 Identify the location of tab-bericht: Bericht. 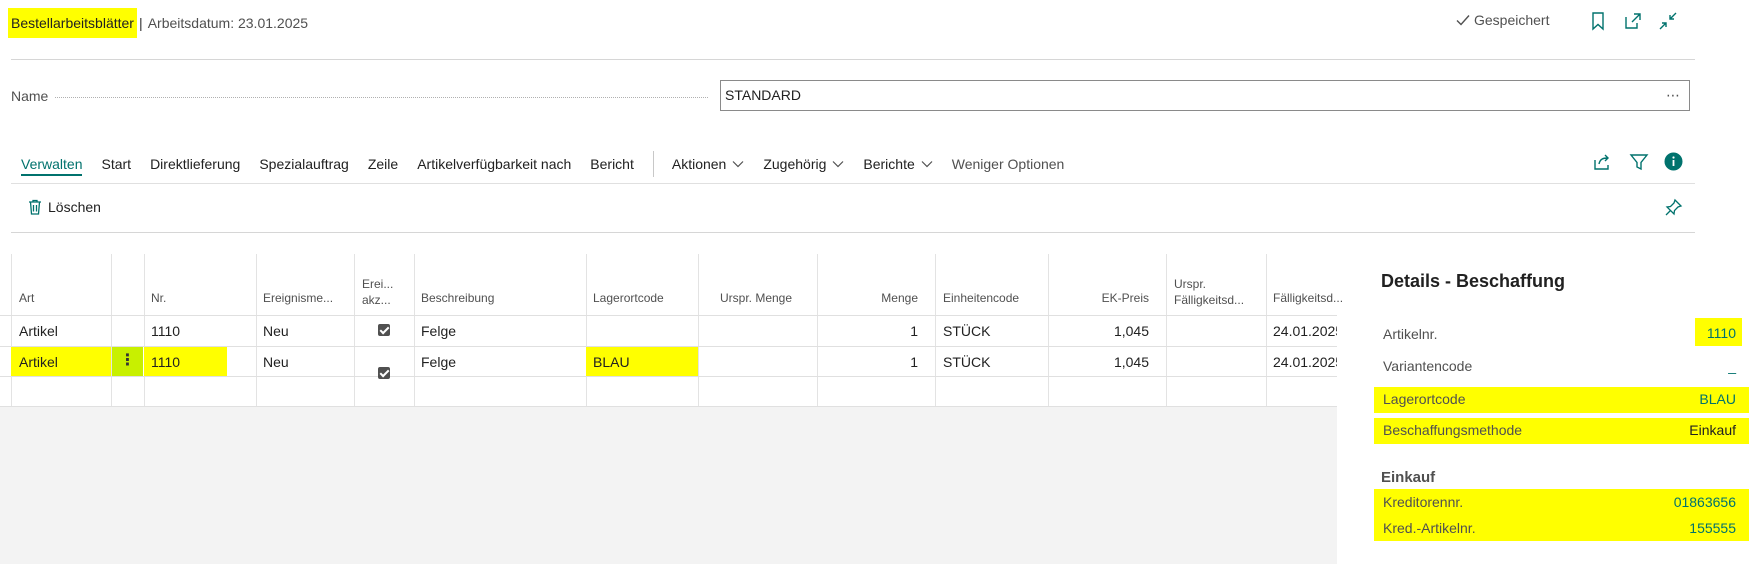
(612, 164).